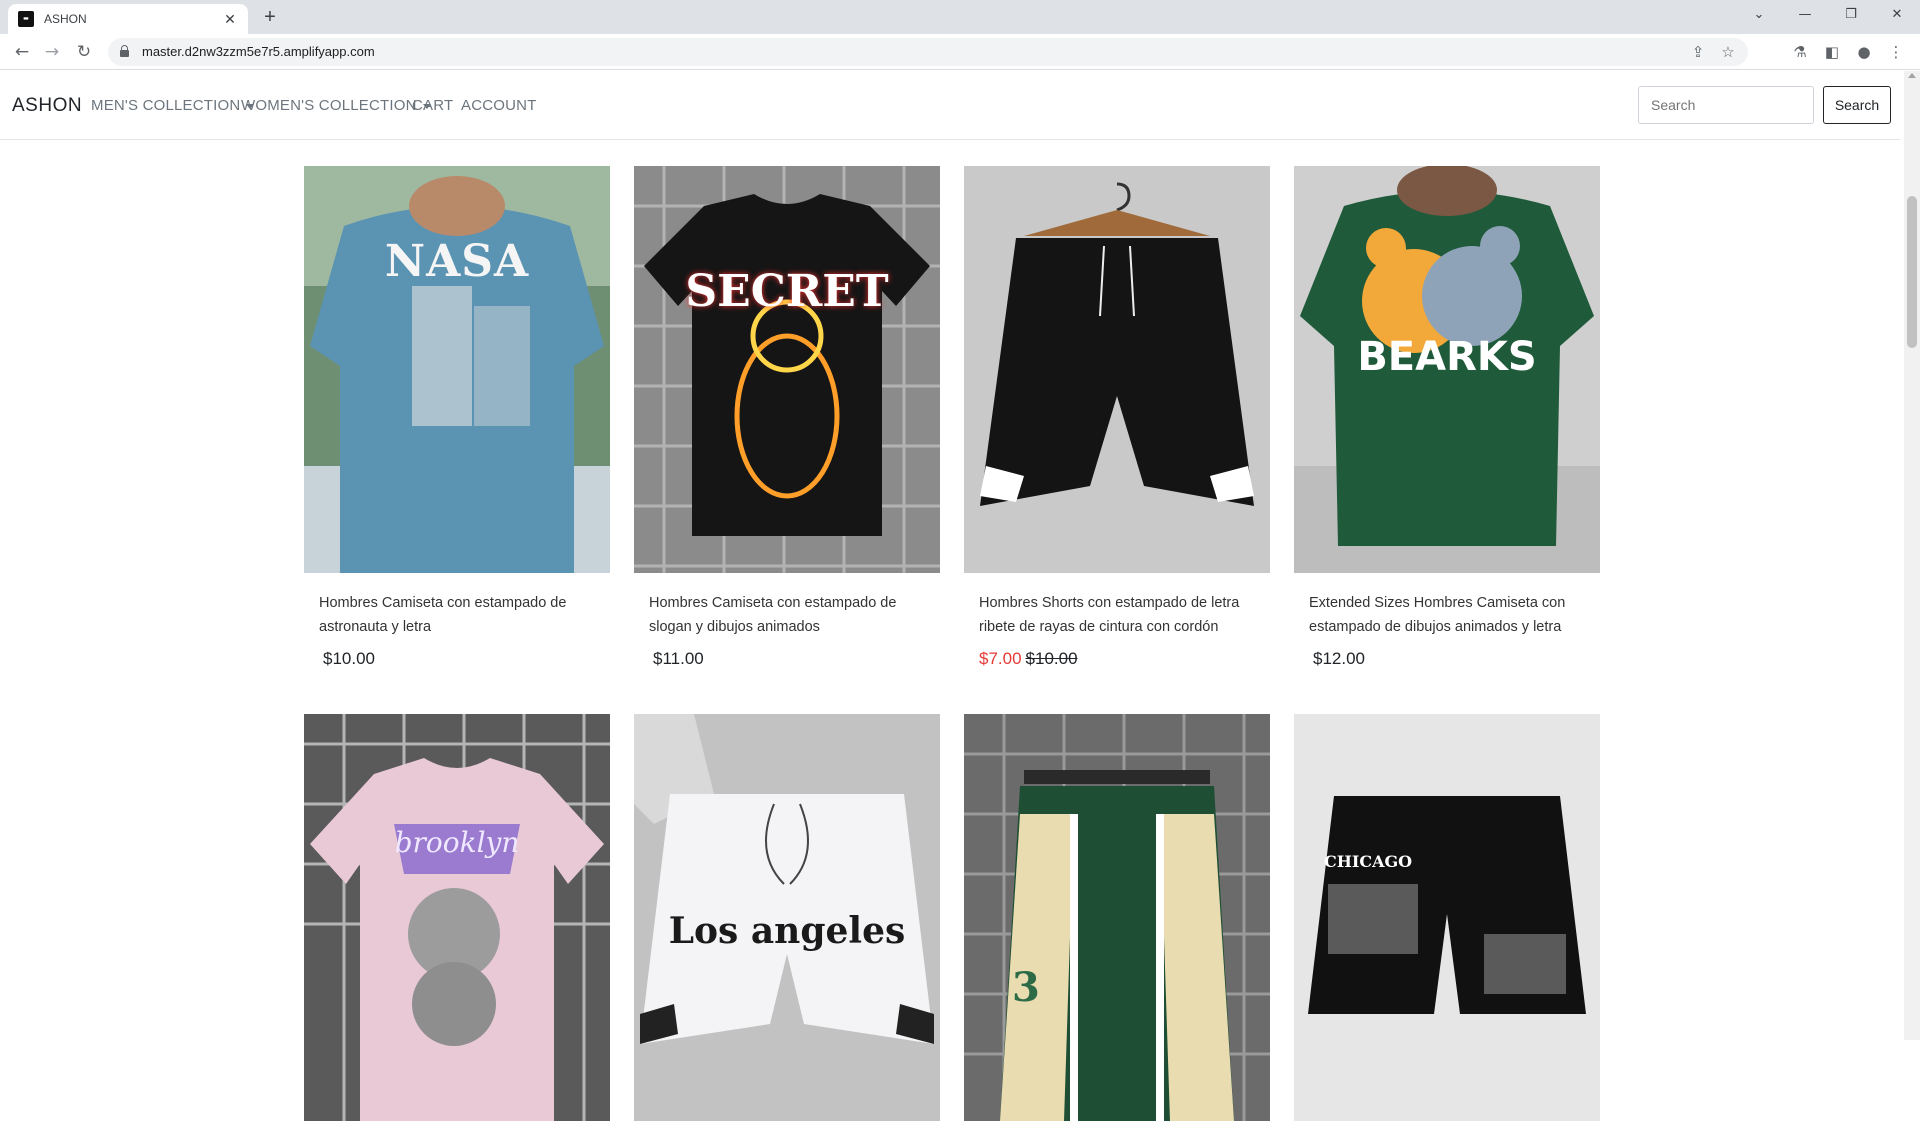  Describe the element at coordinates (1912, 555) in the screenshot. I see `page-scrollbar` at that location.